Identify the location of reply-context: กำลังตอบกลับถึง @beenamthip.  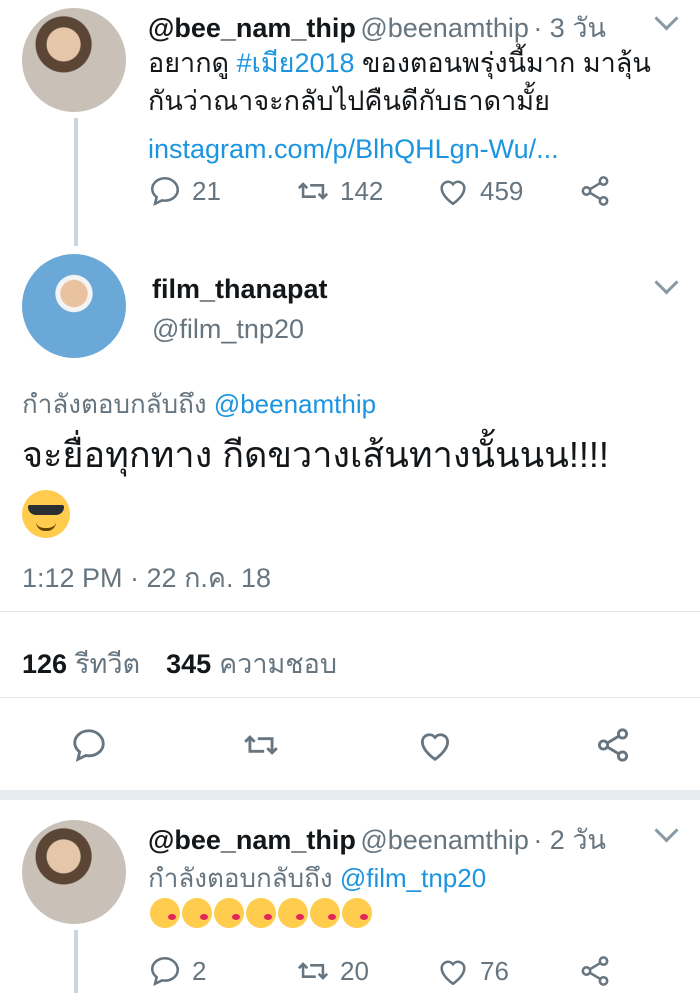
(199, 404).